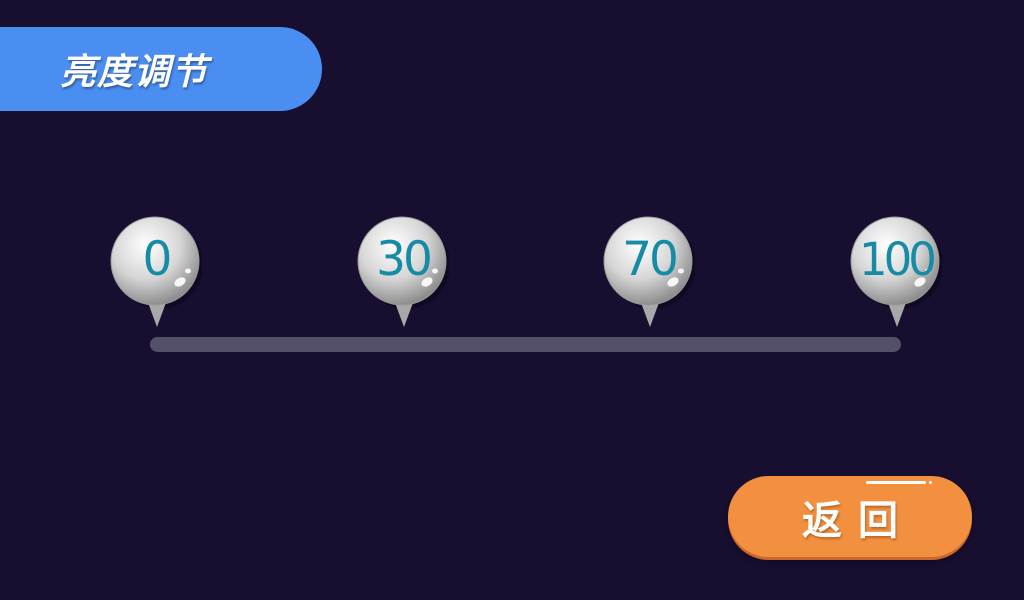  I want to click on brightness-level-marker-0: 0, so click(156, 273).